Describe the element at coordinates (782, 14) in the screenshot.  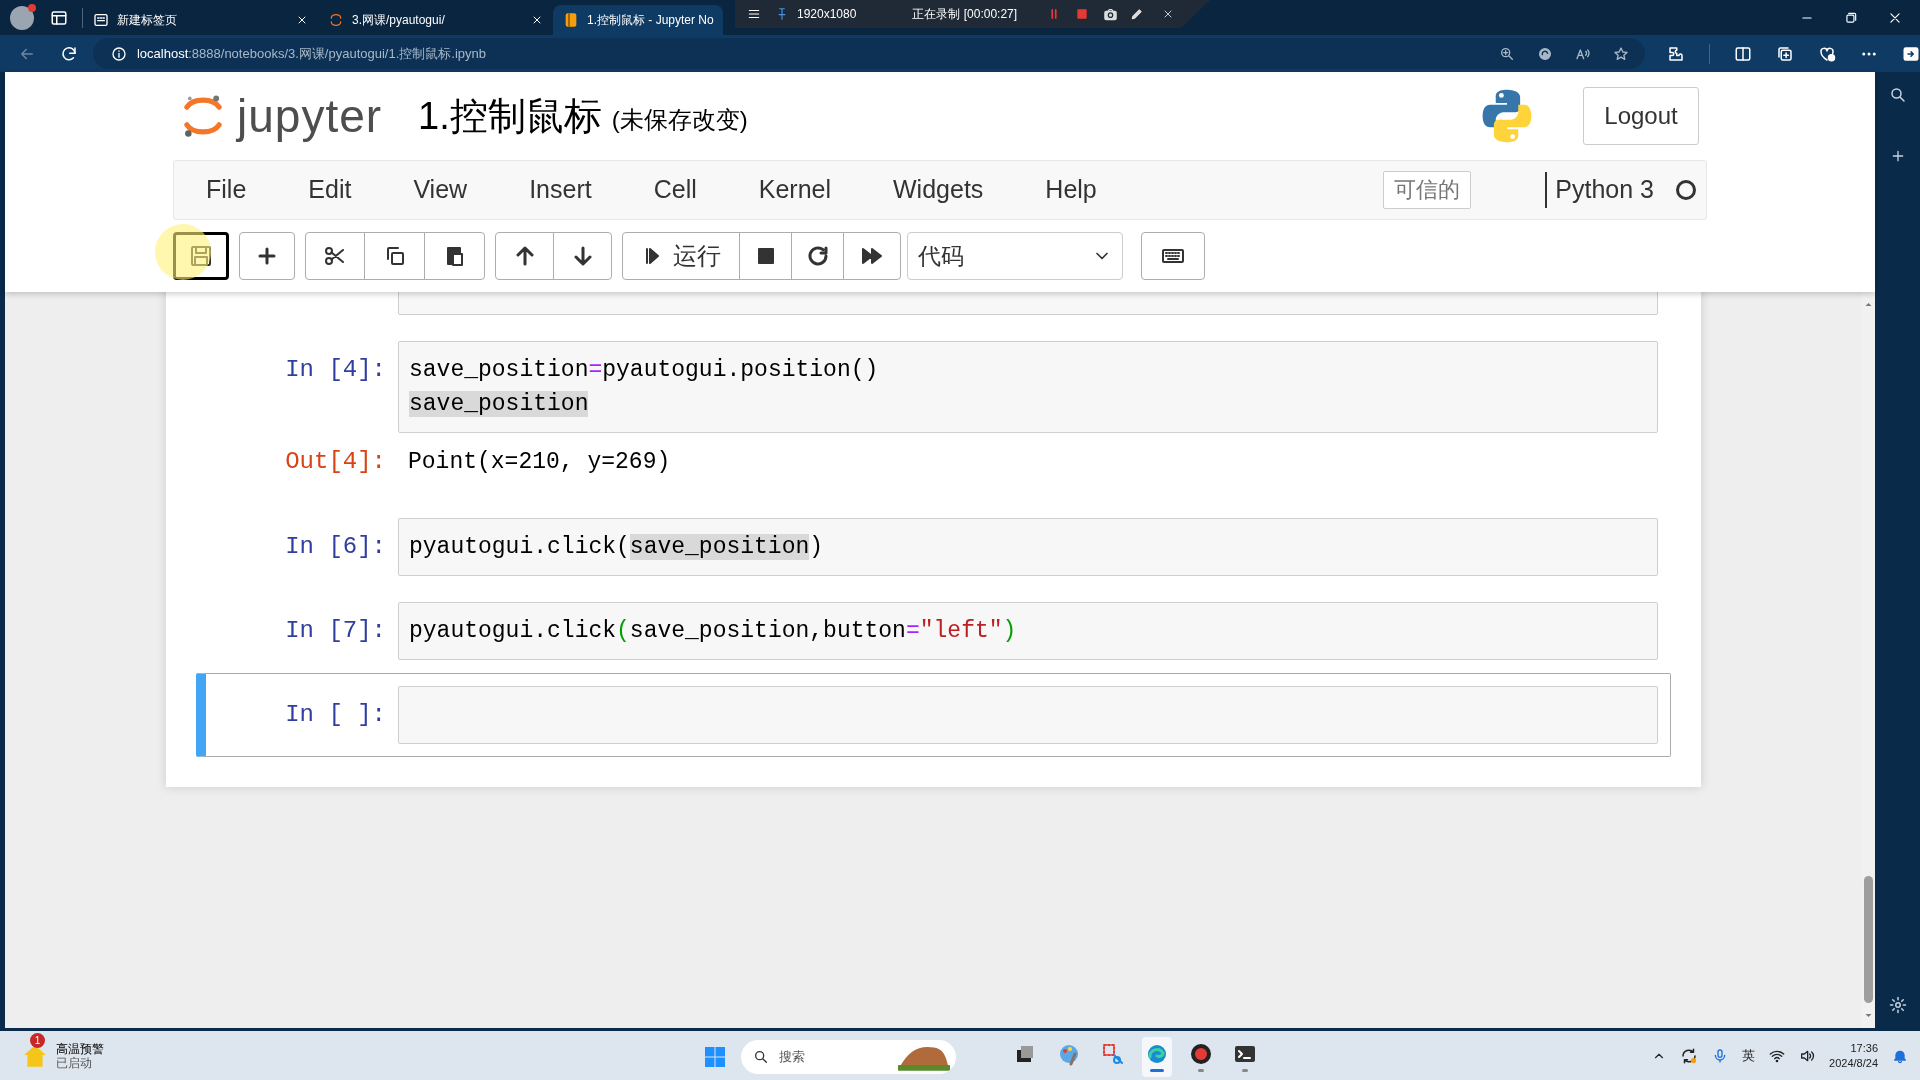
I see `pin-icon` at that location.